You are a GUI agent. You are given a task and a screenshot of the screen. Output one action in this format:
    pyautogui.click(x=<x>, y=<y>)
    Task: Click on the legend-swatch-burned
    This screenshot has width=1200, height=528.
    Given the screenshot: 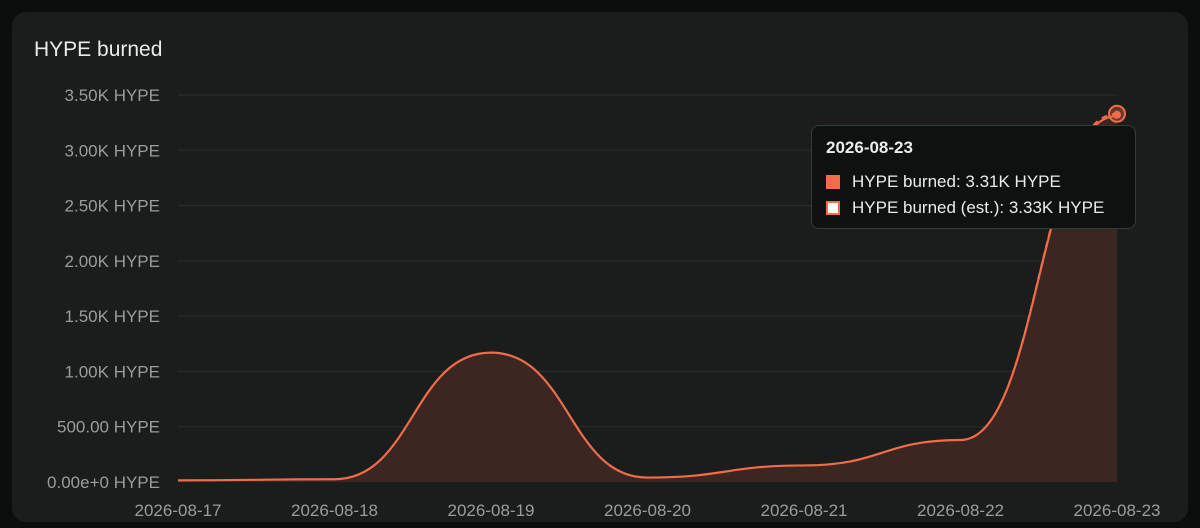 What is the action you would take?
    pyautogui.click(x=833, y=182)
    